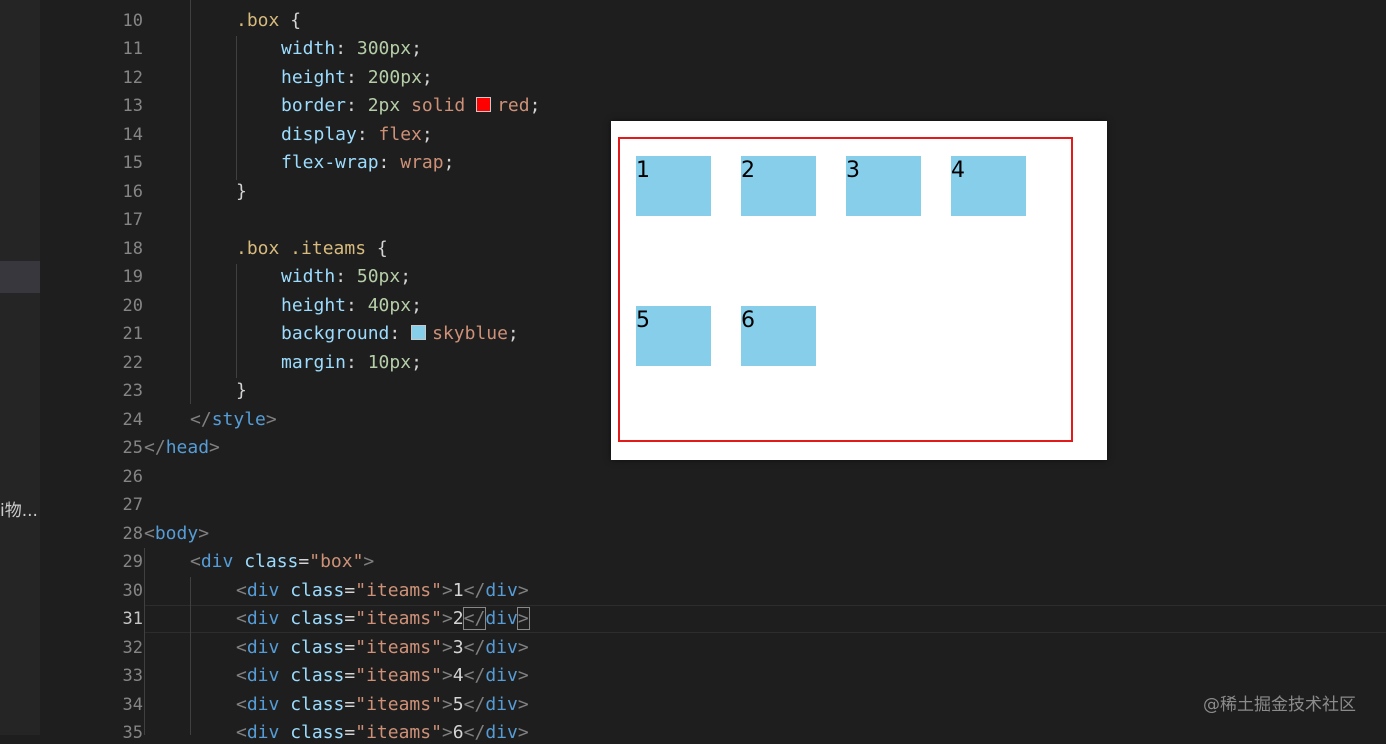 The width and height of the screenshot is (1386, 744). Describe the element at coordinates (282, 562) in the screenshot. I see `code-line: <div class="box">` at that location.